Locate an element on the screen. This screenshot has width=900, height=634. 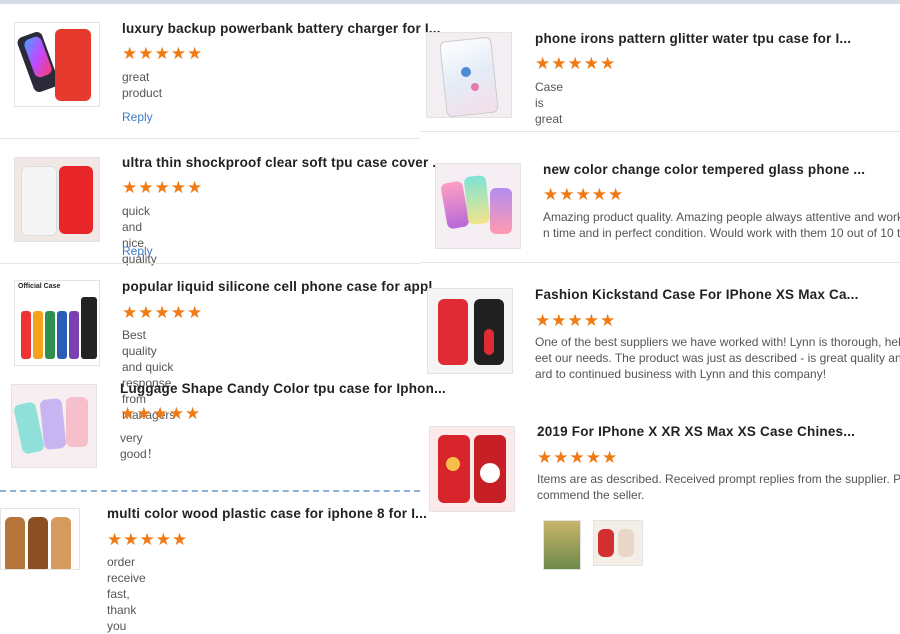
review-comment: very good！ is located at coordinates (139, 446).